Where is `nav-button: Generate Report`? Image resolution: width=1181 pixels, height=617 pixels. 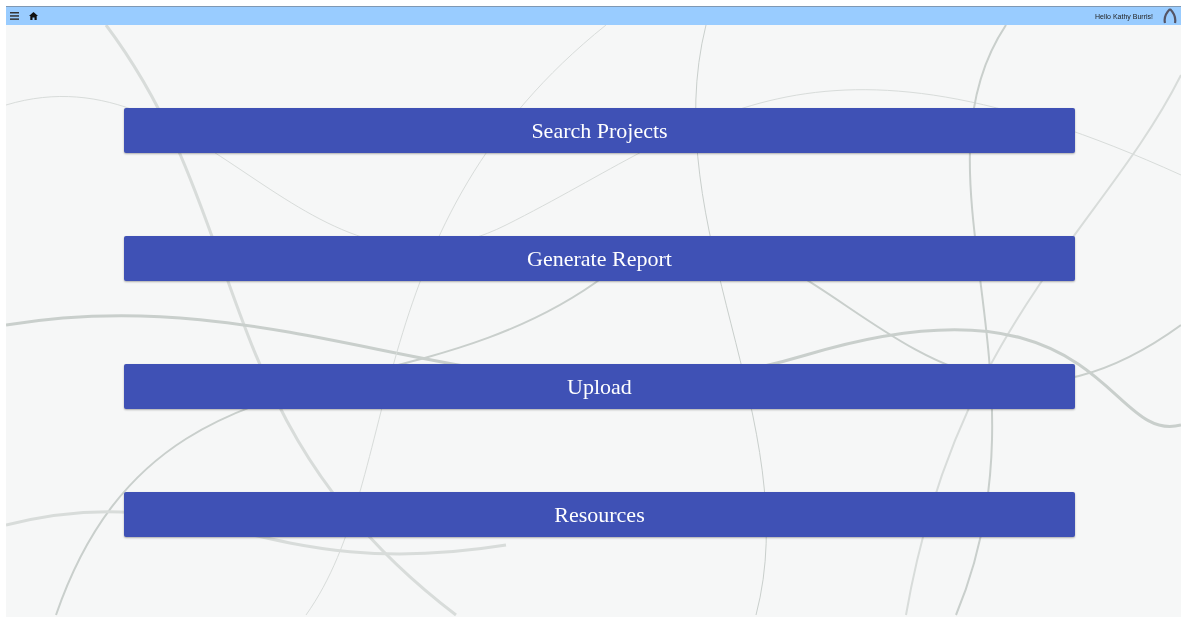
nav-button: Generate Report is located at coordinates (599, 258).